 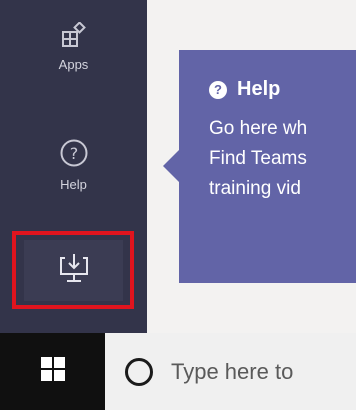 I want to click on apps-icon, so click(x=74, y=37).